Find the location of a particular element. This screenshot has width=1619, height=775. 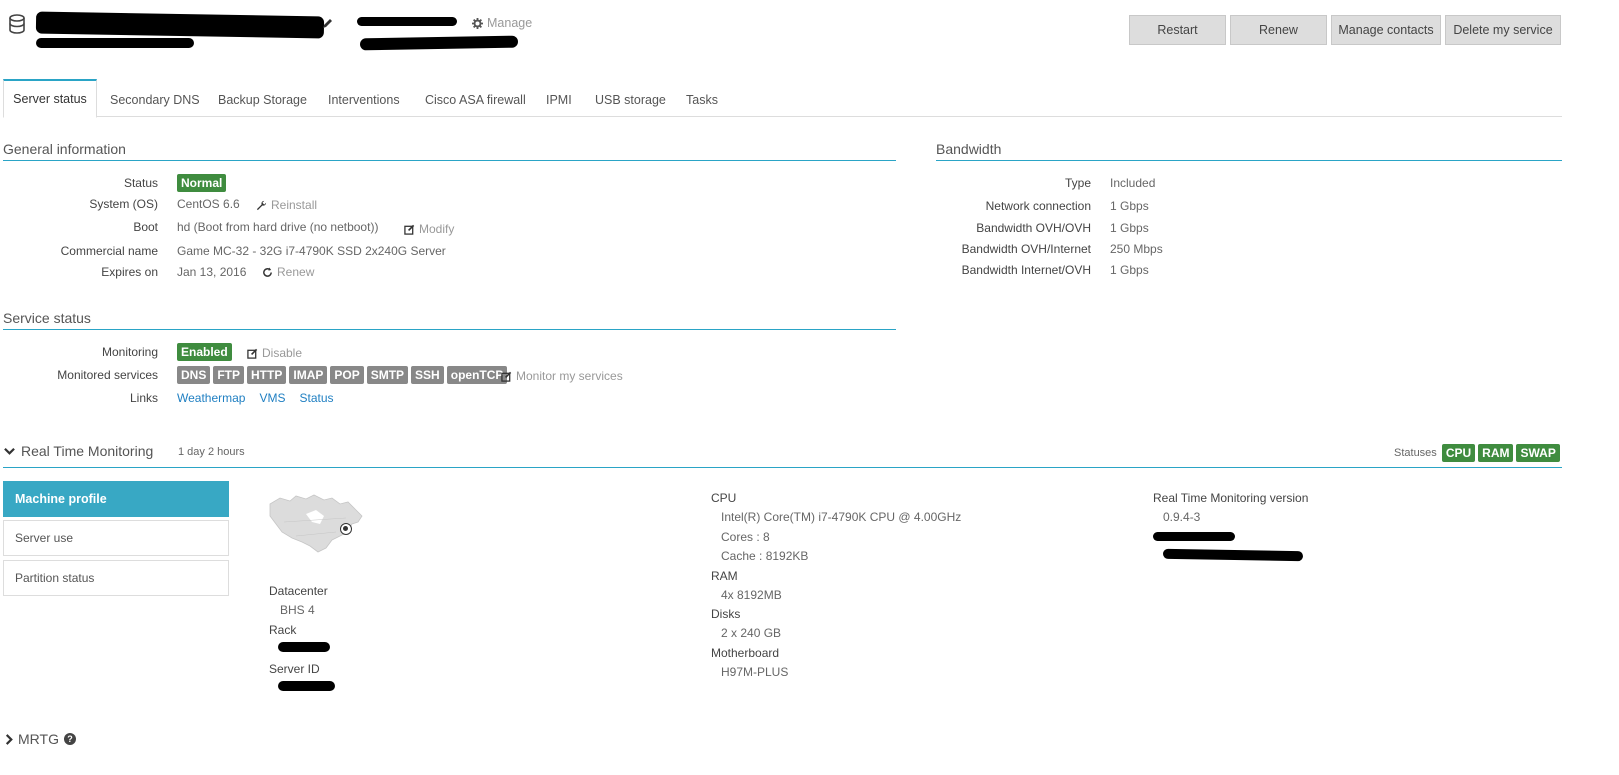

disks-value: 2 x 240 GB is located at coordinates (751, 633).